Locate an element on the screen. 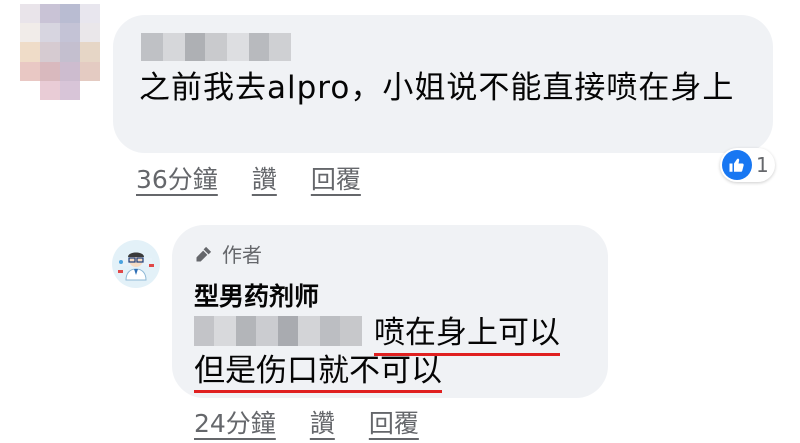 This screenshot has height=443, width=800. comment-like-button: 讚 is located at coordinates (264, 178).